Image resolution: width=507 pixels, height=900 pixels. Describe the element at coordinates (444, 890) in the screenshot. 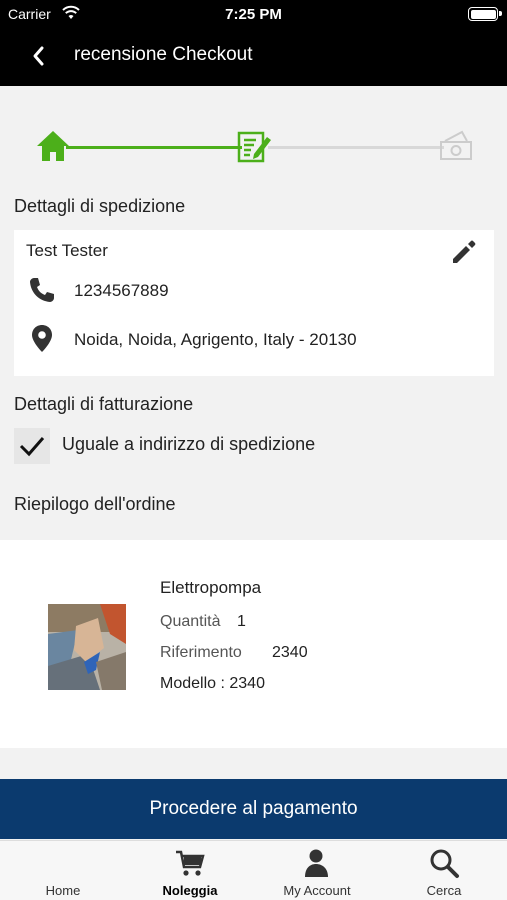

I see `tab-cerca-label: Cerca` at that location.